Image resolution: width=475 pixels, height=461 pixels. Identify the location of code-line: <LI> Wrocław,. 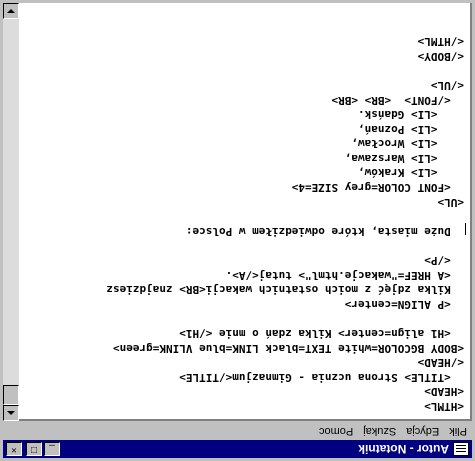
(407, 144).